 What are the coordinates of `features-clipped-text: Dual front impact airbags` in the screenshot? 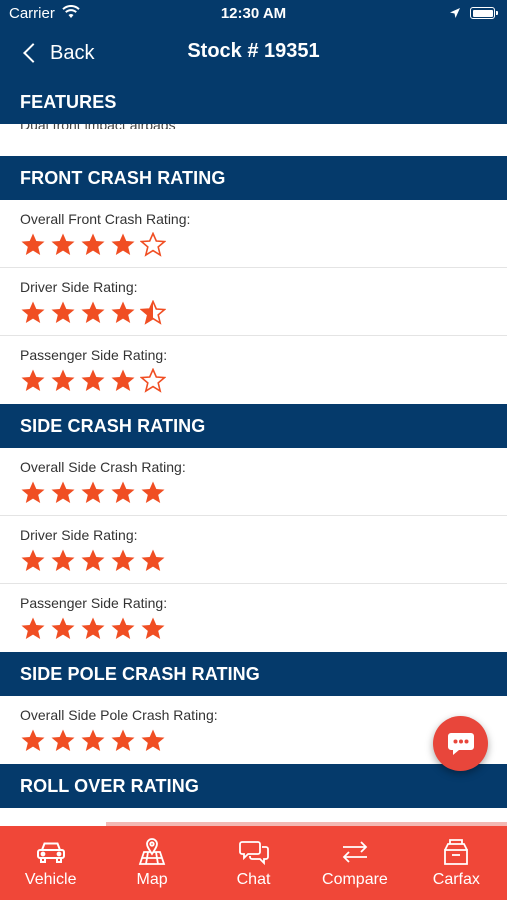 It's located at (98, 126).